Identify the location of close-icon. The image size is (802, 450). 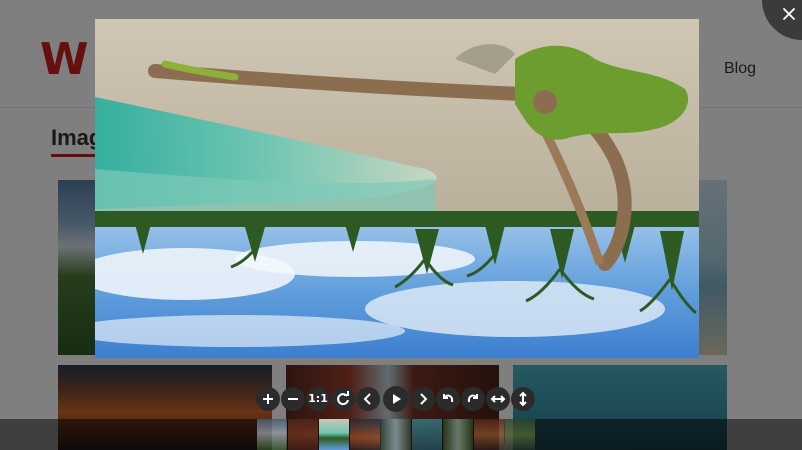
(789, 14).